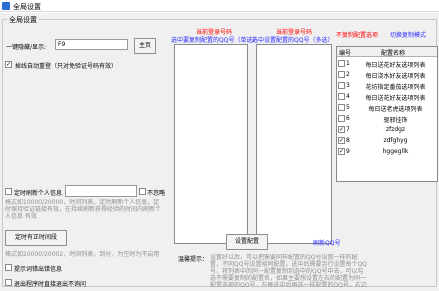 The height and width of the screenshot is (291, 439). I want to click on row-name: 驱邪挂饰, so click(395, 120).